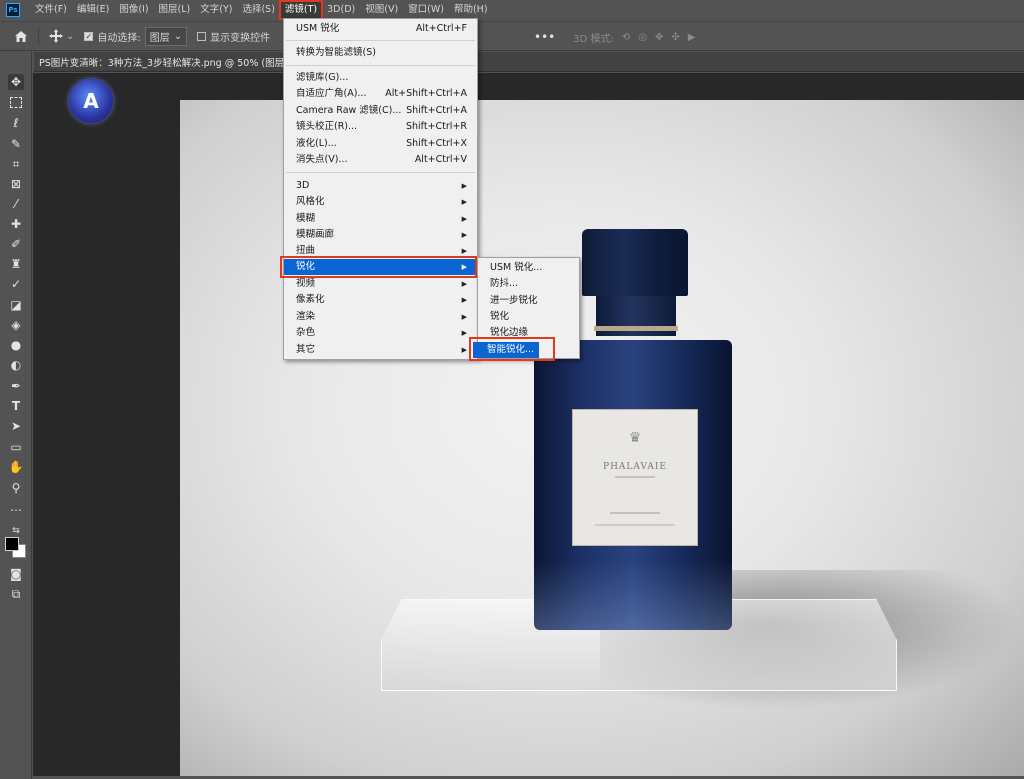 The height and width of the screenshot is (779, 1024). Describe the element at coordinates (16, 406) in the screenshot. I see `type-icon: T` at that location.